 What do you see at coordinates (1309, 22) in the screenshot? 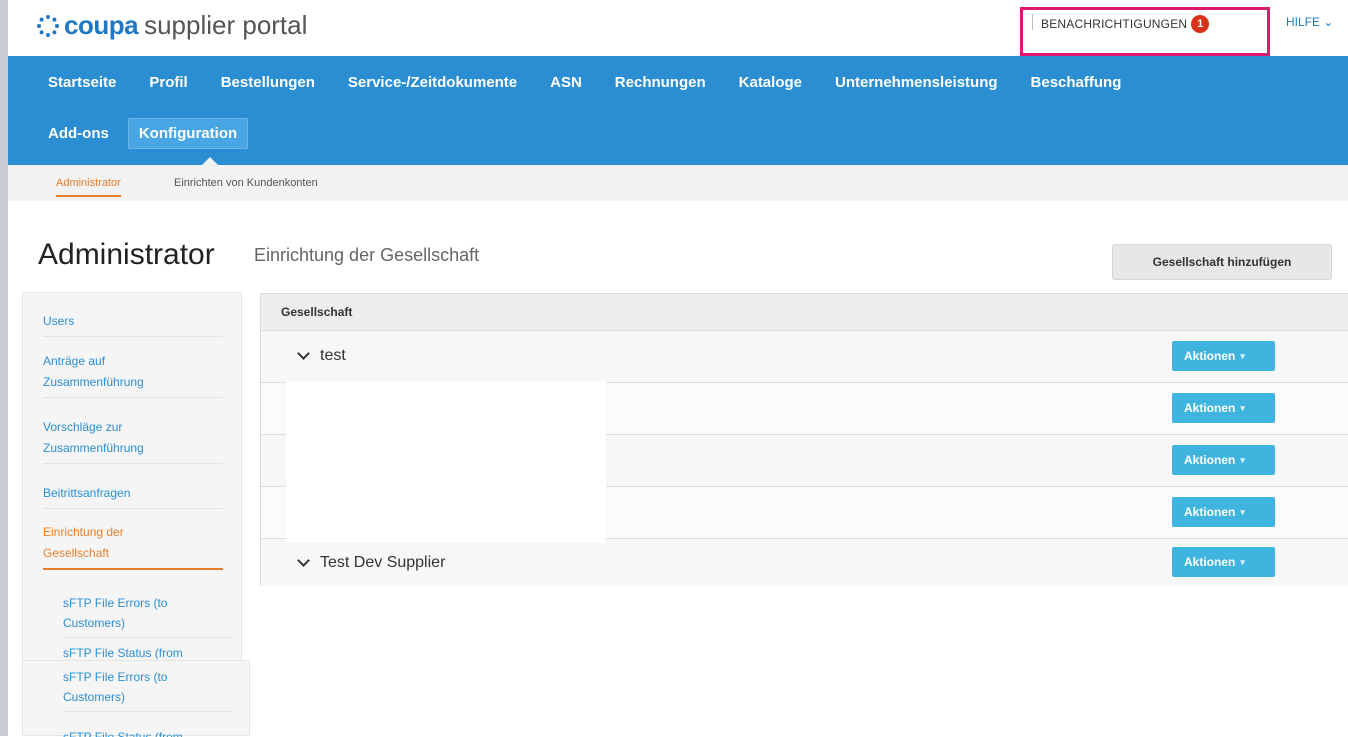
I see `help-menu: HILFE ⌄` at bounding box center [1309, 22].